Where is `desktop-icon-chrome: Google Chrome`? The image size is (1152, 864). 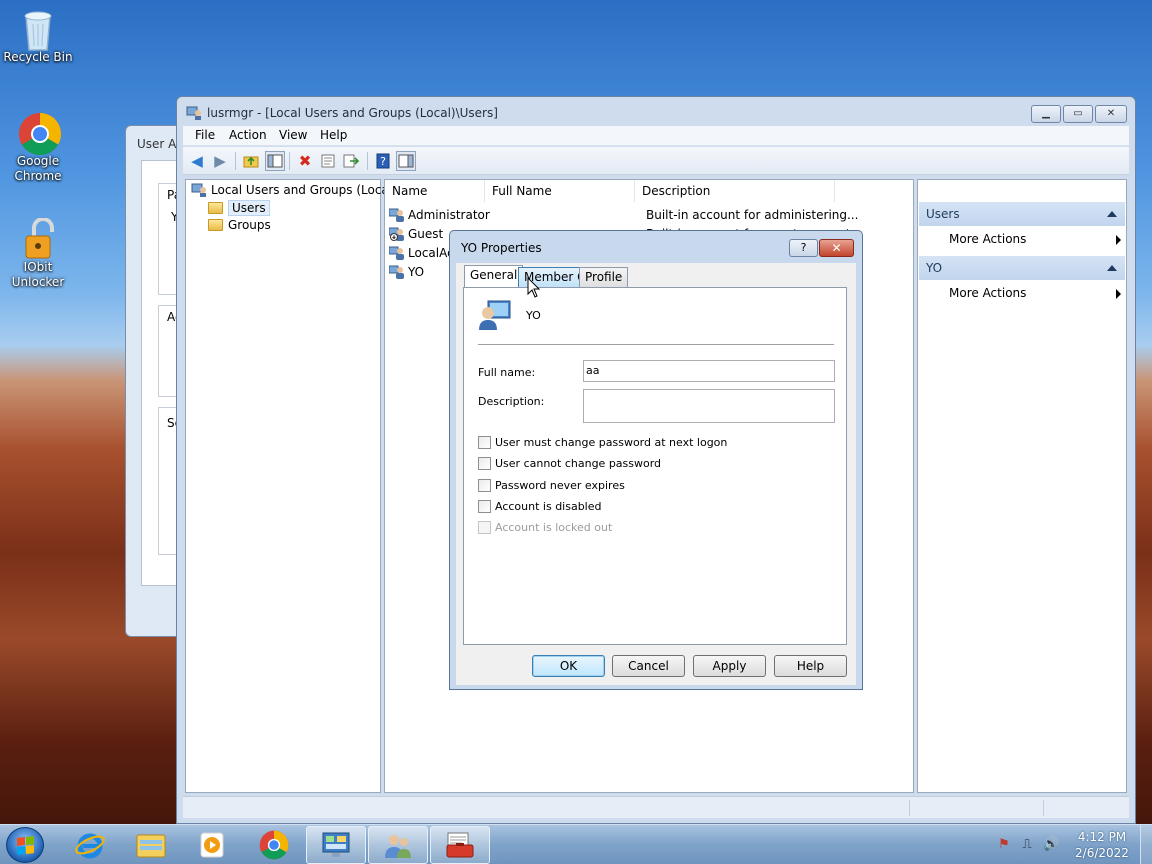
desktop-icon-chrome: Google Chrome is located at coordinates (38, 148).